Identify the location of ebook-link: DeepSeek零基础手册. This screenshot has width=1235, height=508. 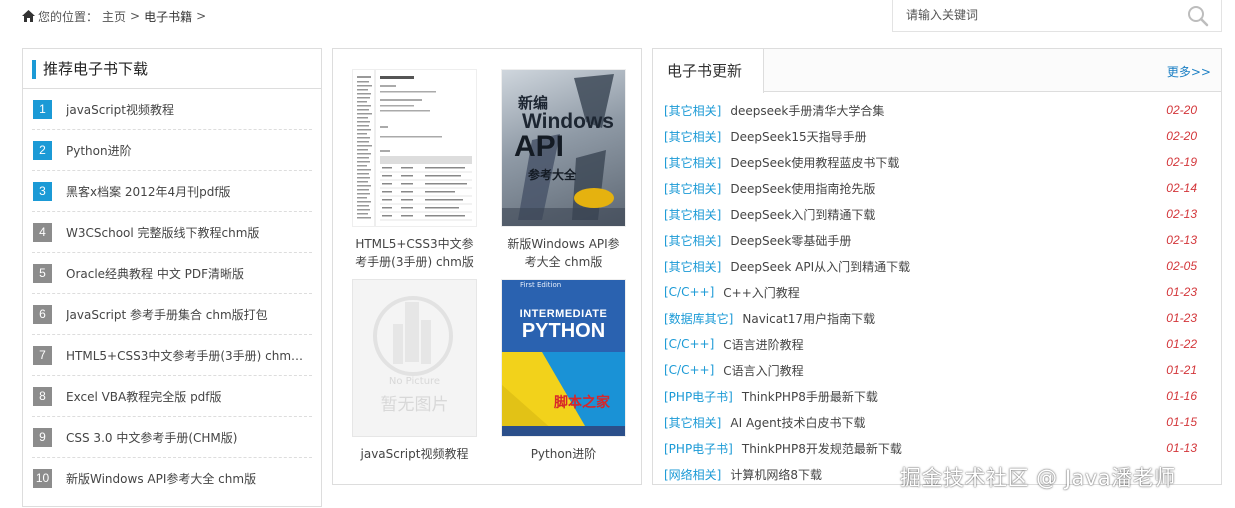
(790, 240).